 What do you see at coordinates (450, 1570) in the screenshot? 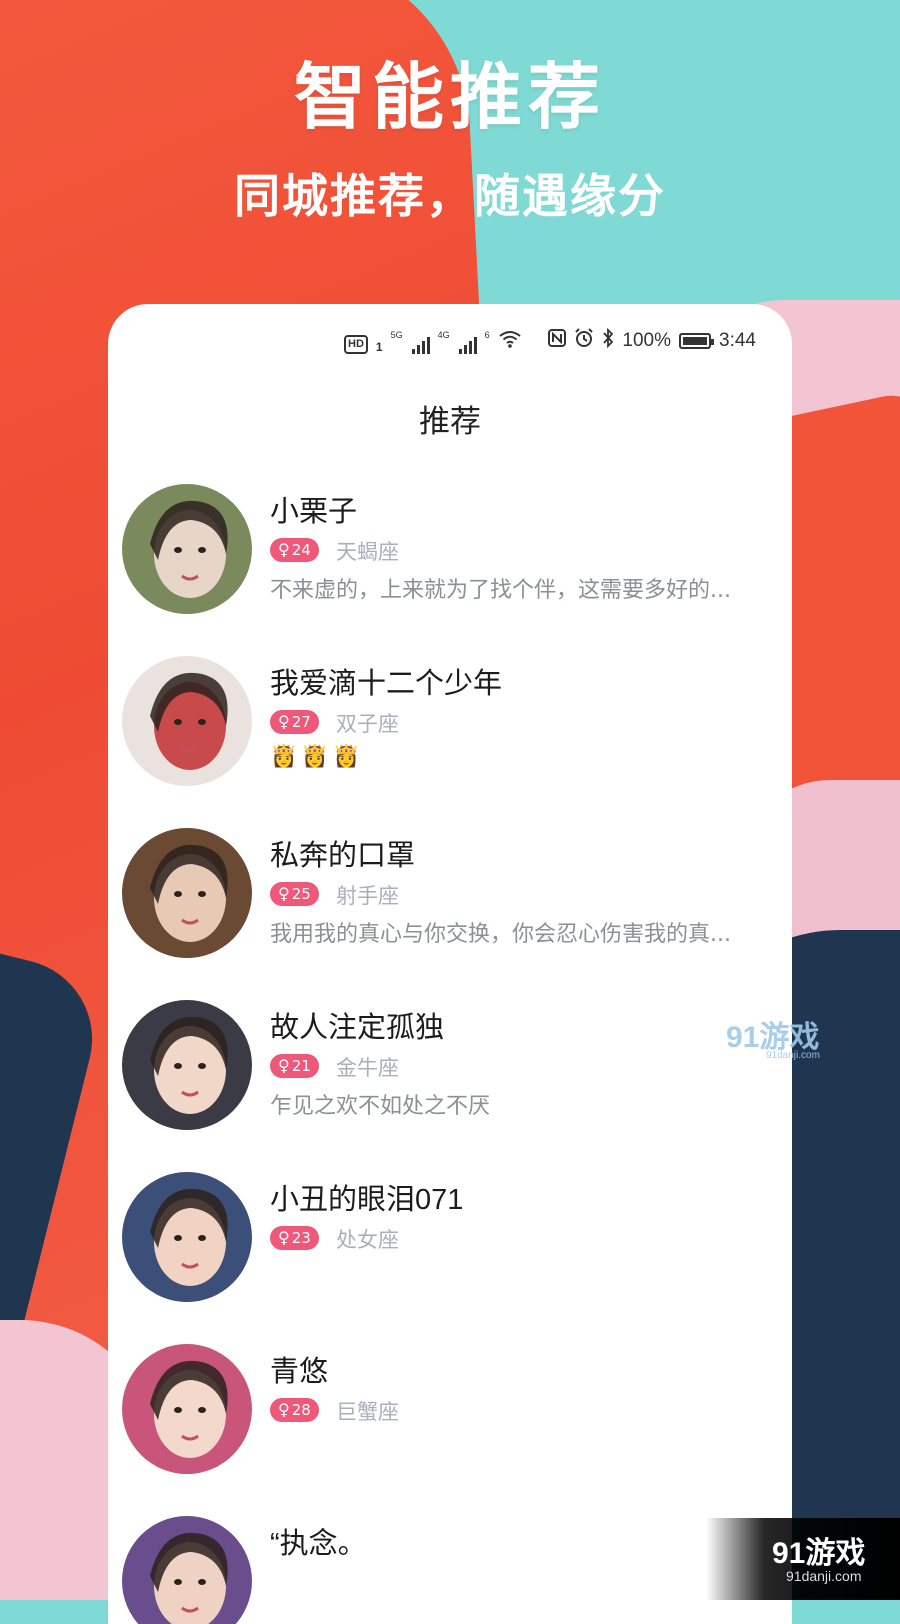
I see `list-item: “执念。` at bounding box center [450, 1570].